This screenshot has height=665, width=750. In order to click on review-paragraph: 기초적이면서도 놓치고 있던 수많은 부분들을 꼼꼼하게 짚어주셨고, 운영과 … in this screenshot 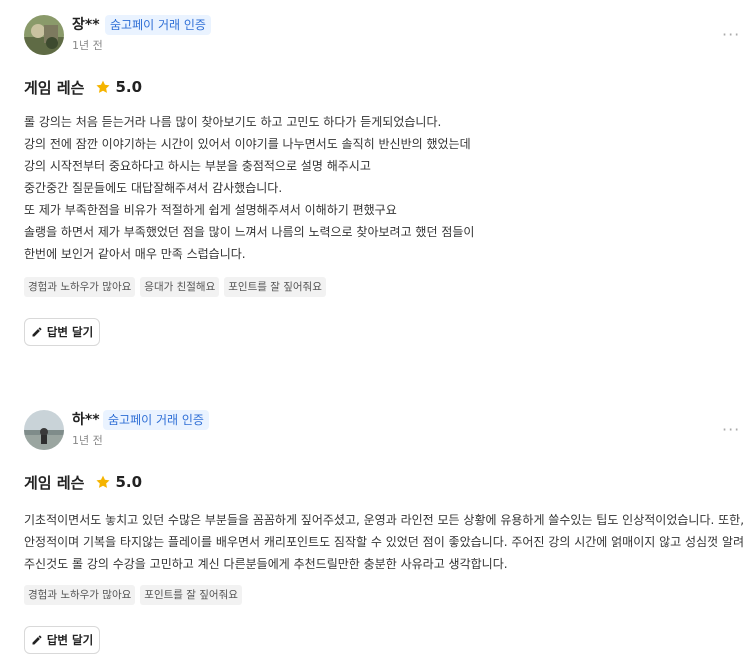, I will do `click(384, 542)`.